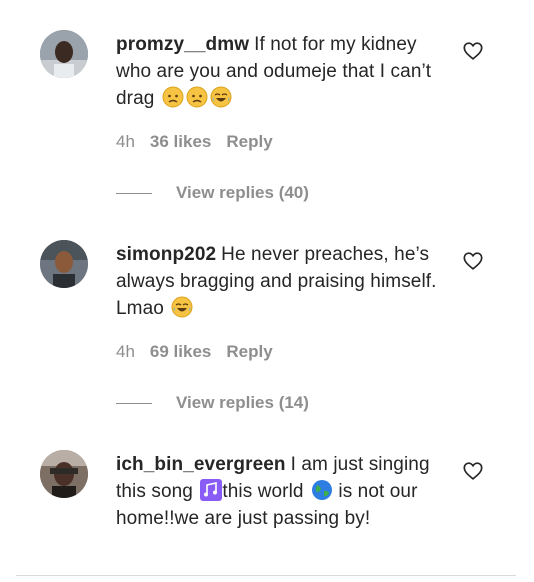 This screenshot has width=534, height=582. Describe the element at coordinates (263, 491) in the screenshot. I see `comment-body: this world` at that location.